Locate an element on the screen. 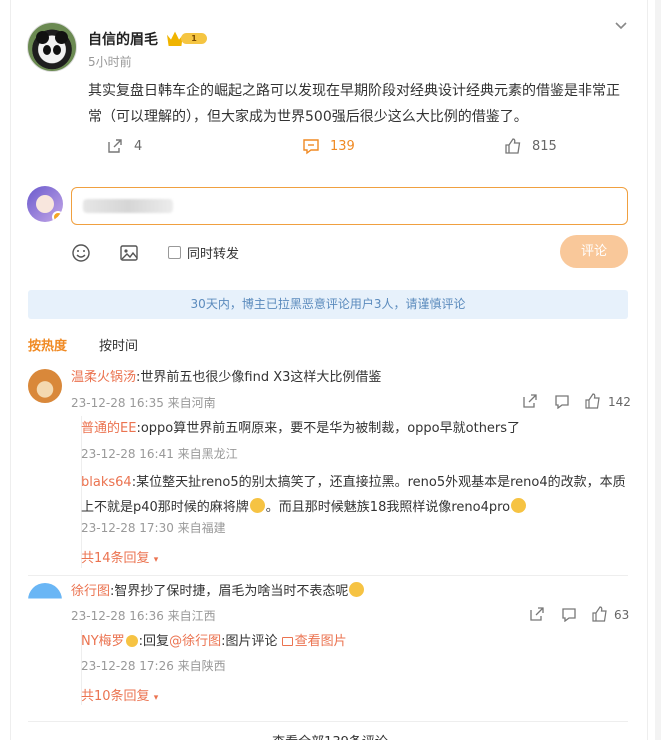 The image size is (661, 740). replier-name: blaks64 is located at coordinates (106, 482).